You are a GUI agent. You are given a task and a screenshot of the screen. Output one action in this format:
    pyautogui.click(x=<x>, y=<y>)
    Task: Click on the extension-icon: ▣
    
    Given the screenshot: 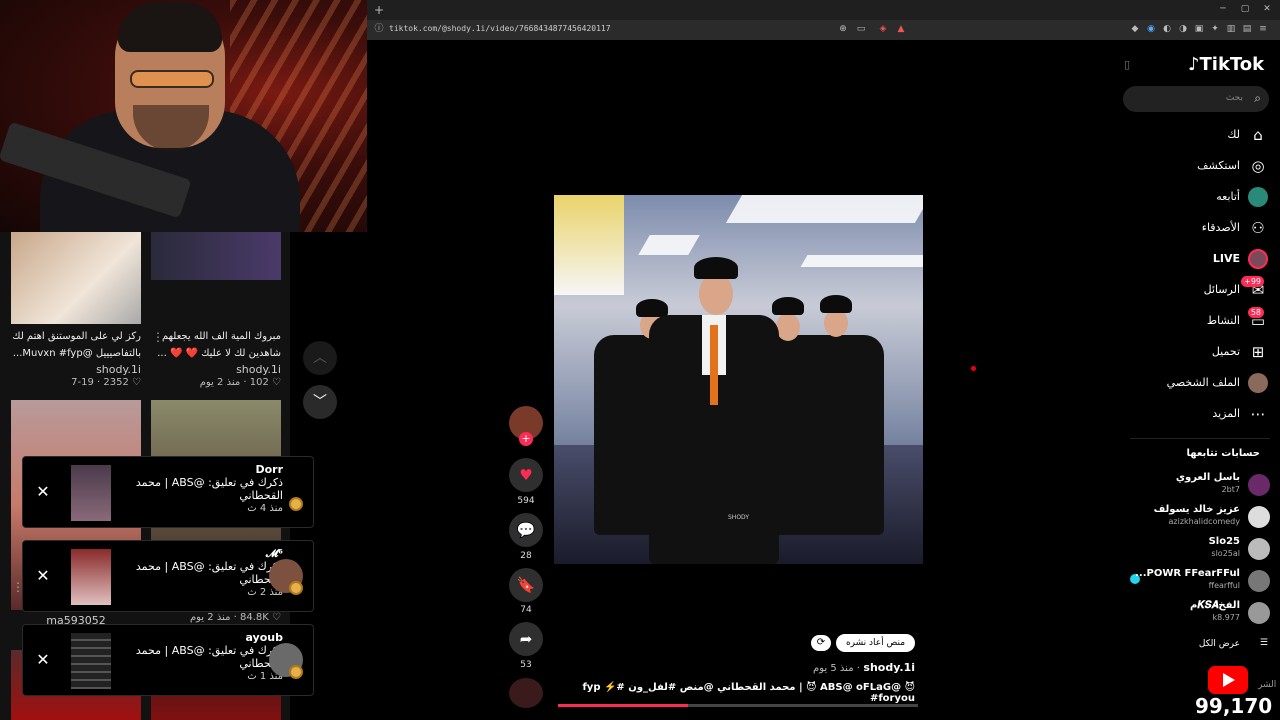 What is the action you would take?
    pyautogui.click(x=1199, y=29)
    